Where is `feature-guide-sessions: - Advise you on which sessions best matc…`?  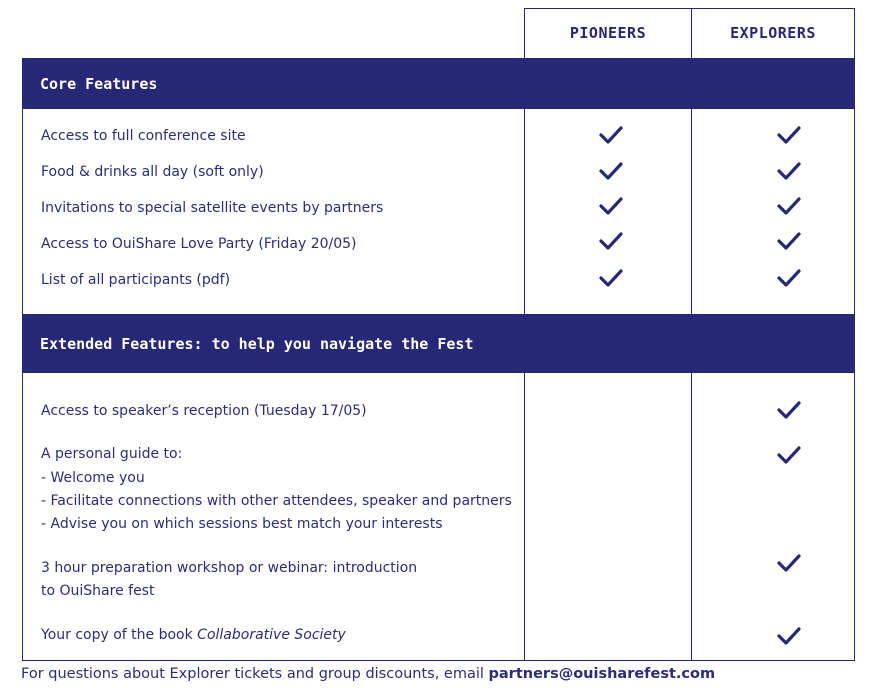 feature-guide-sessions: - Advise you on which sessions best matc… is located at coordinates (242, 524).